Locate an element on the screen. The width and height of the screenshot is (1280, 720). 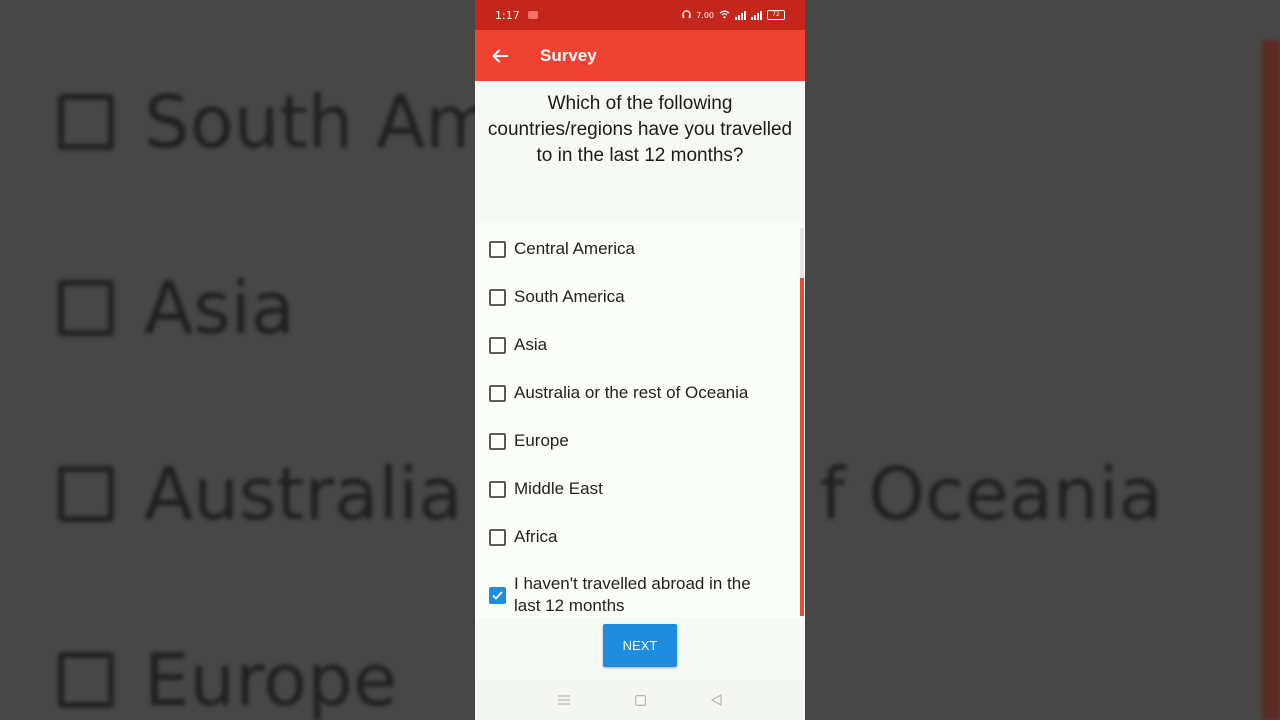
option-asia: Asia is located at coordinates (518, 345).